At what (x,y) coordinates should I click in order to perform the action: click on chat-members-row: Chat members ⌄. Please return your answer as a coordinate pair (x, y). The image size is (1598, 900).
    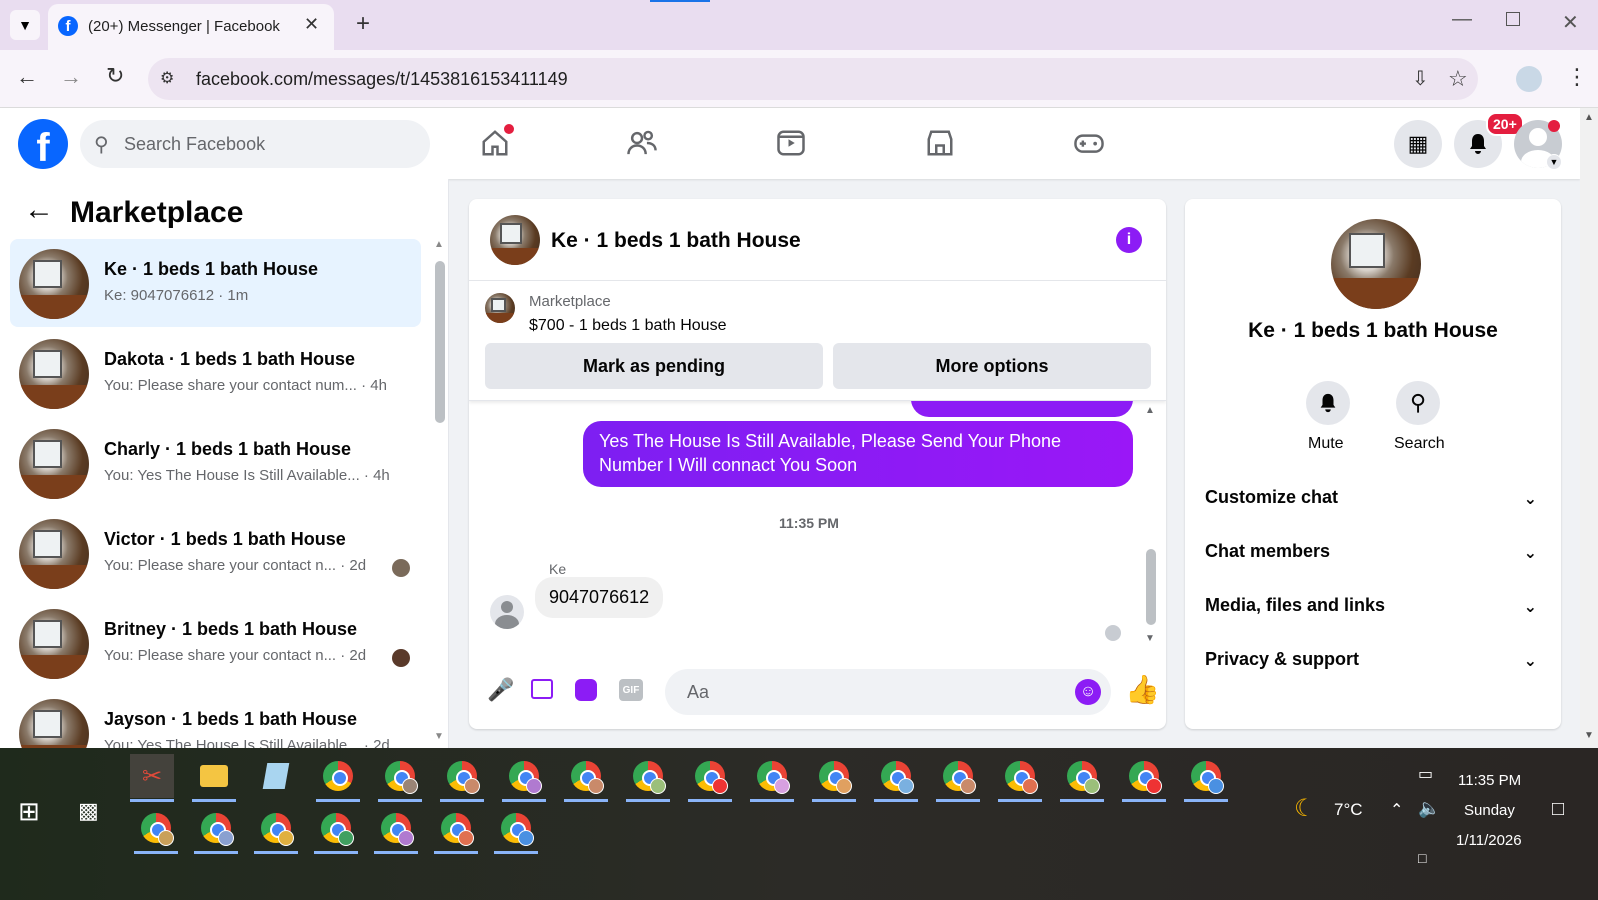
    Looking at the image, I should click on (1375, 551).